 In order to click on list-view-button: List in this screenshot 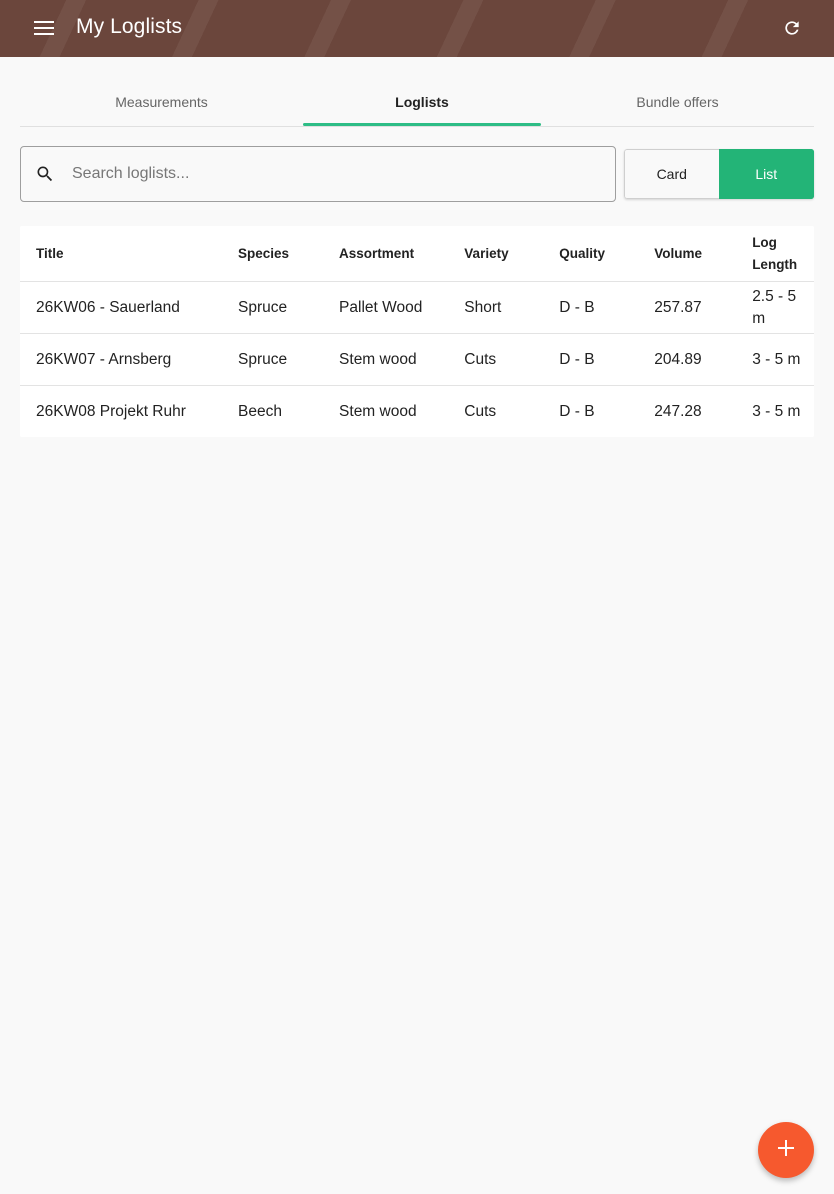, I will do `click(766, 174)`.